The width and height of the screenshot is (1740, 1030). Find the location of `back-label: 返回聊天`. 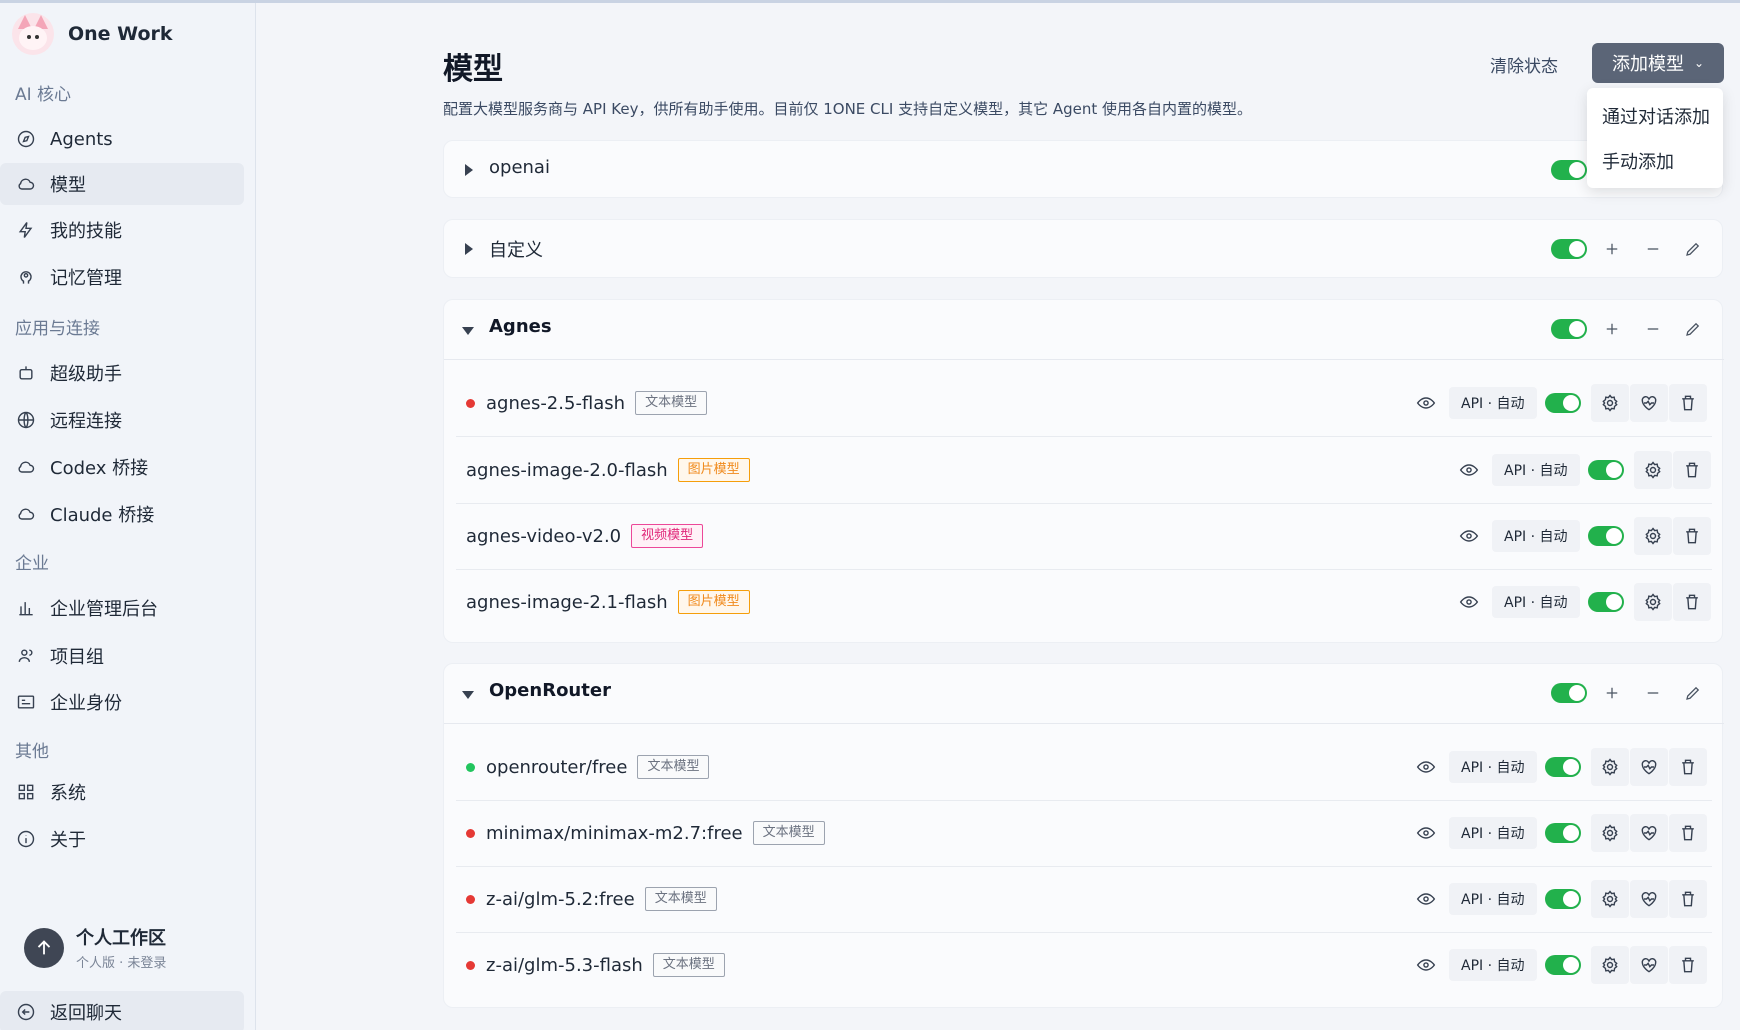

back-label: 返回聊天 is located at coordinates (86, 1013).